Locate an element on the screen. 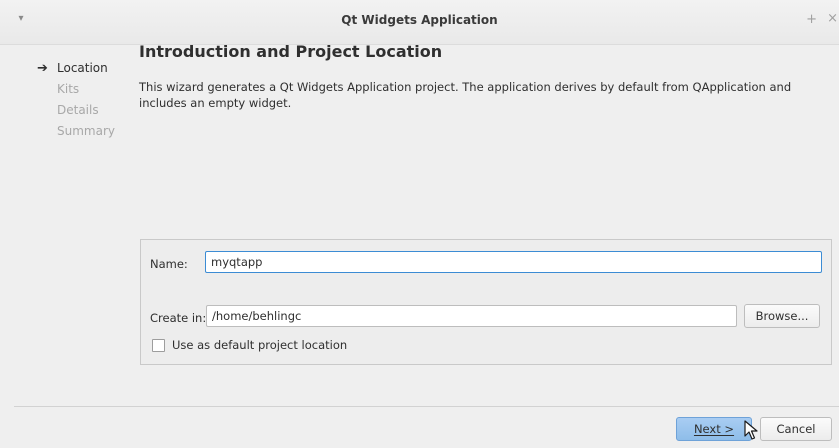 The width and height of the screenshot is (839, 448). close-icon: × is located at coordinates (832, 18).